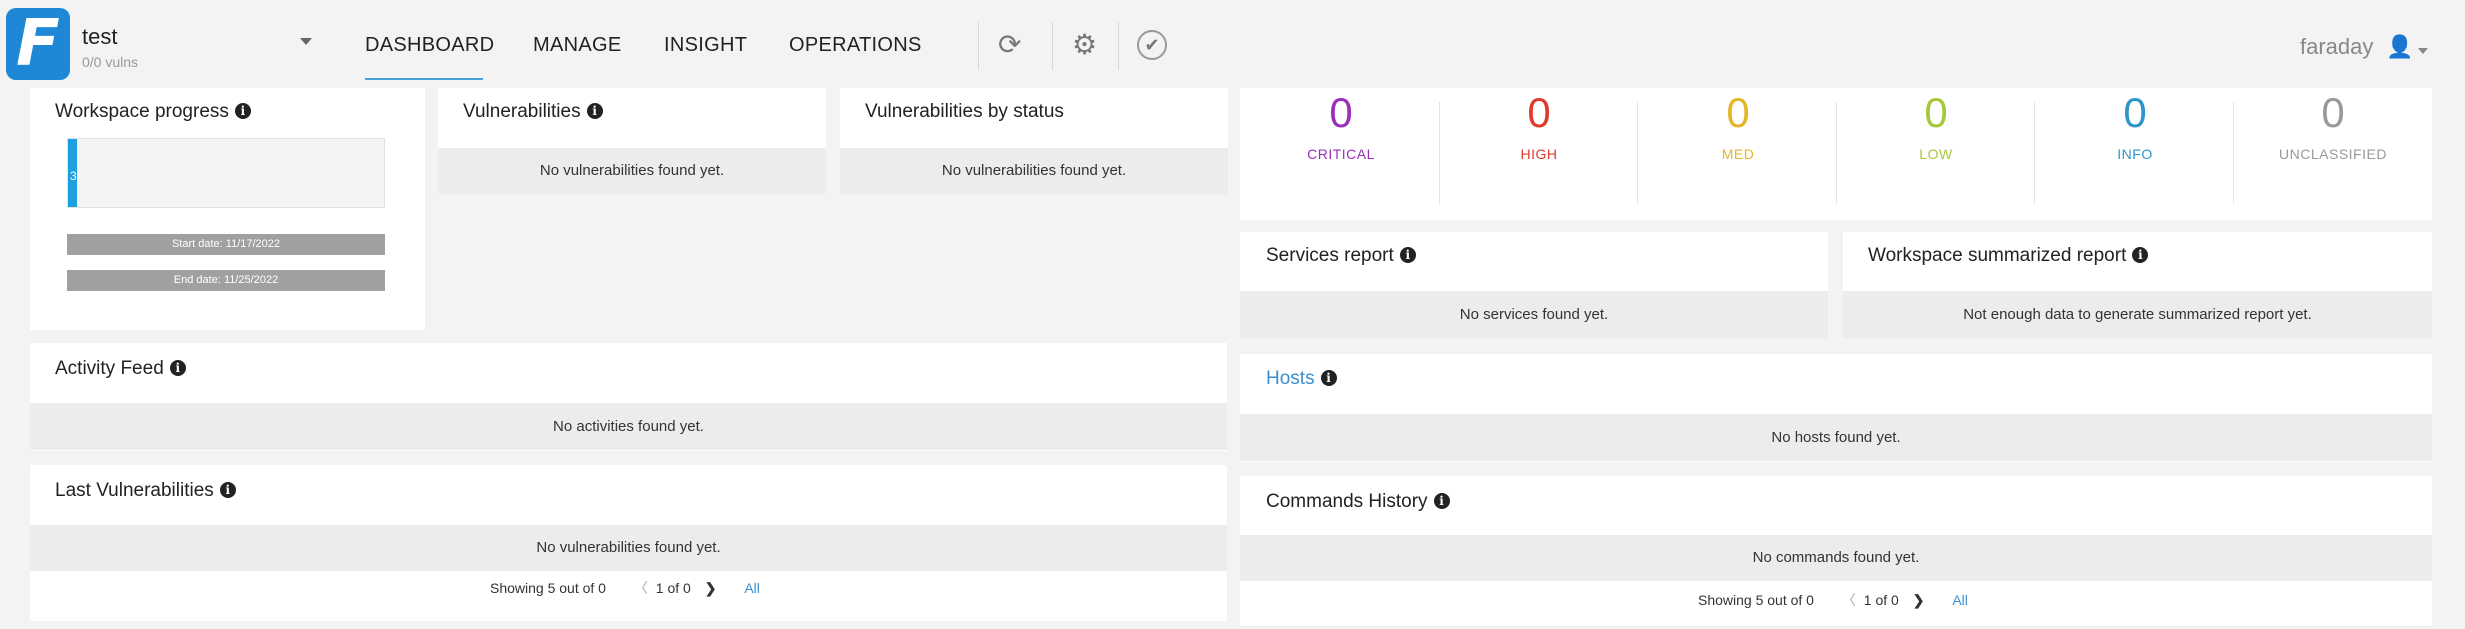 This screenshot has height=629, width=2465. What do you see at coordinates (625, 588) in the screenshot?
I see `last-vulns-pagination: Showing 5 out of 0 〈 1 of 0 ❯ All` at bounding box center [625, 588].